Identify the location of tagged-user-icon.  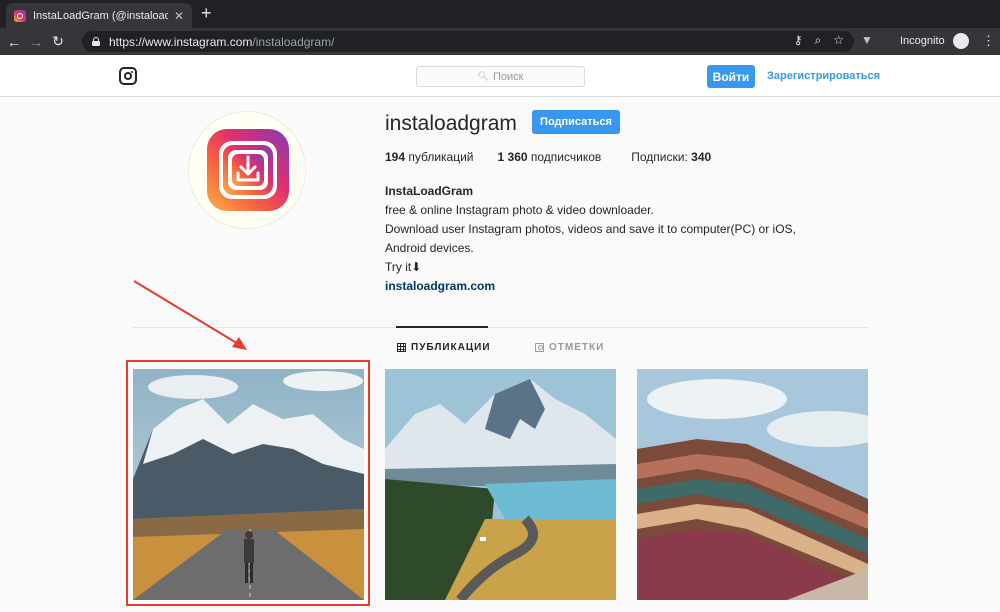
(539, 347).